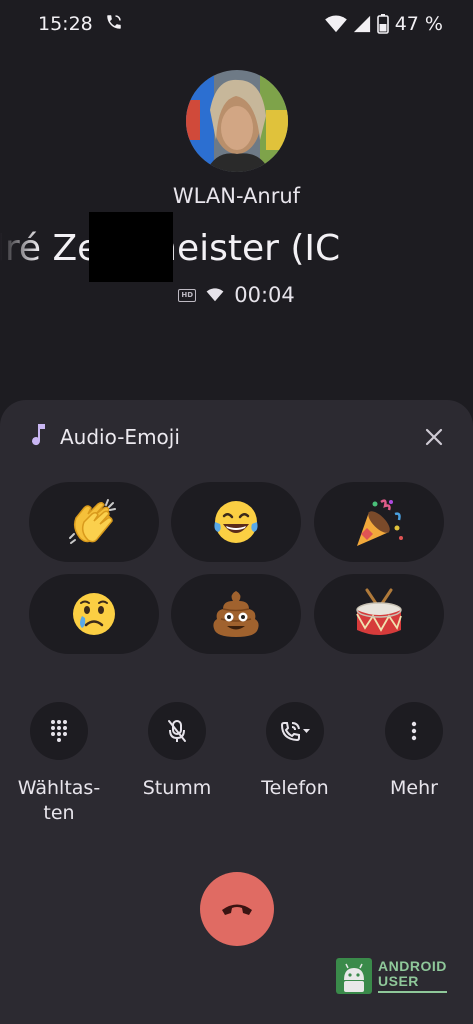  What do you see at coordinates (59, 800) in the screenshot?
I see `keypad-label: Wähltas- ten` at bounding box center [59, 800].